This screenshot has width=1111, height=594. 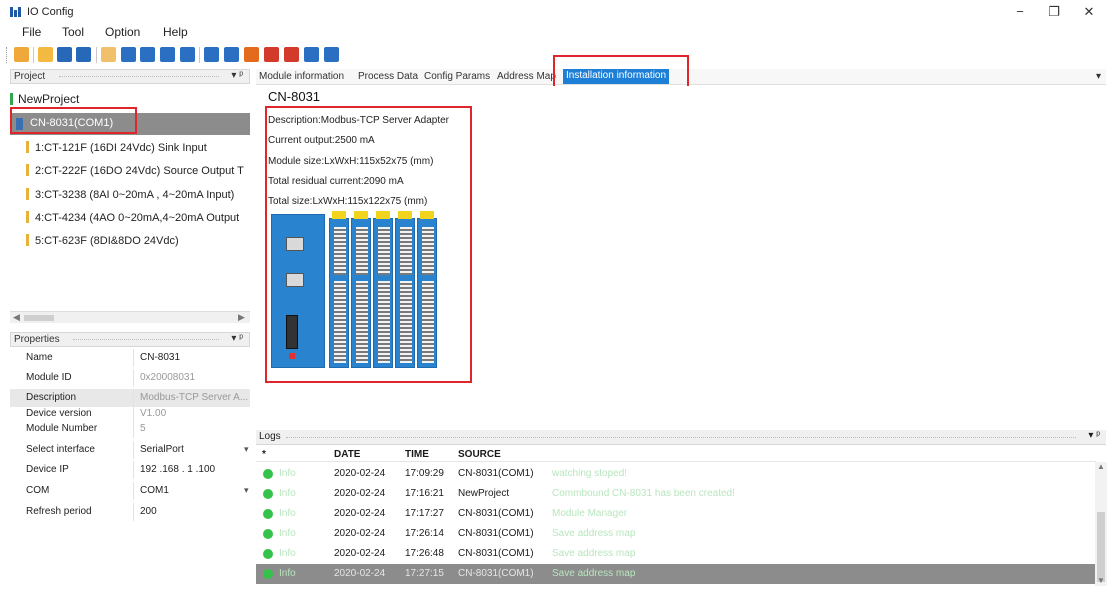 I want to click on menu-file: File, so click(x=31, y=32).